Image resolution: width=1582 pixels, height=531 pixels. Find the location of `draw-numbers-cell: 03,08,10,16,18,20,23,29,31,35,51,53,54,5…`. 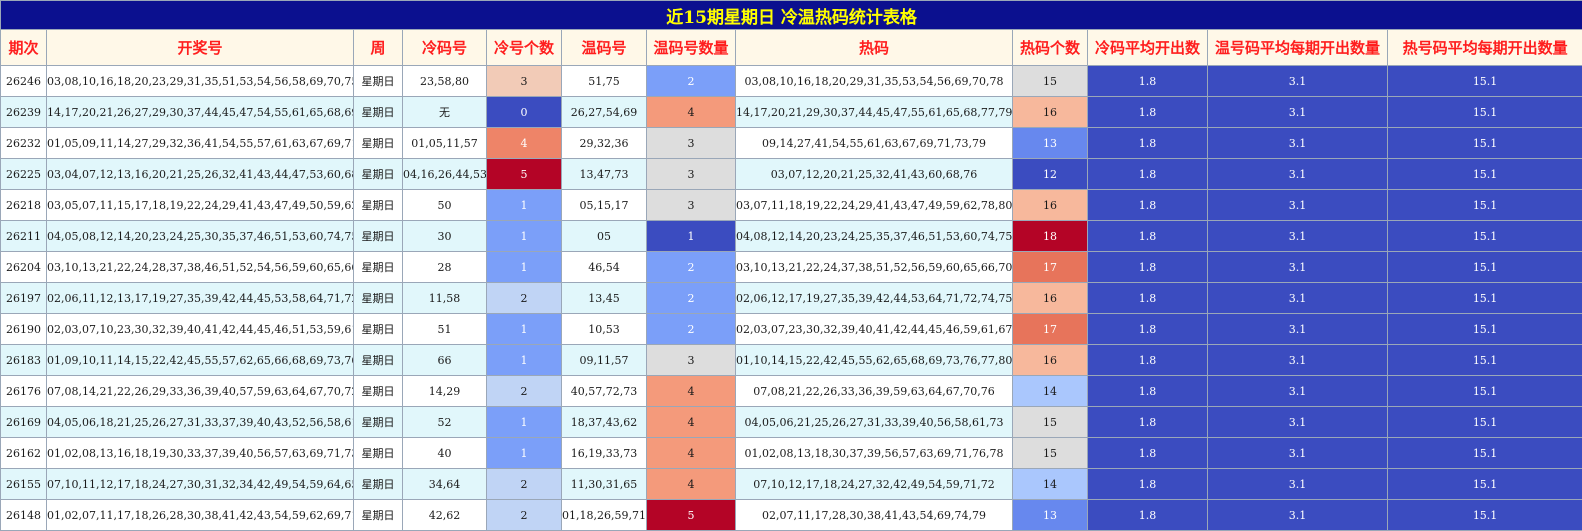

draw-numbers-cell: 03,08,10,16,18,20,23,29,31,35,51,53,54,5… is located at coordinates (200, 81).